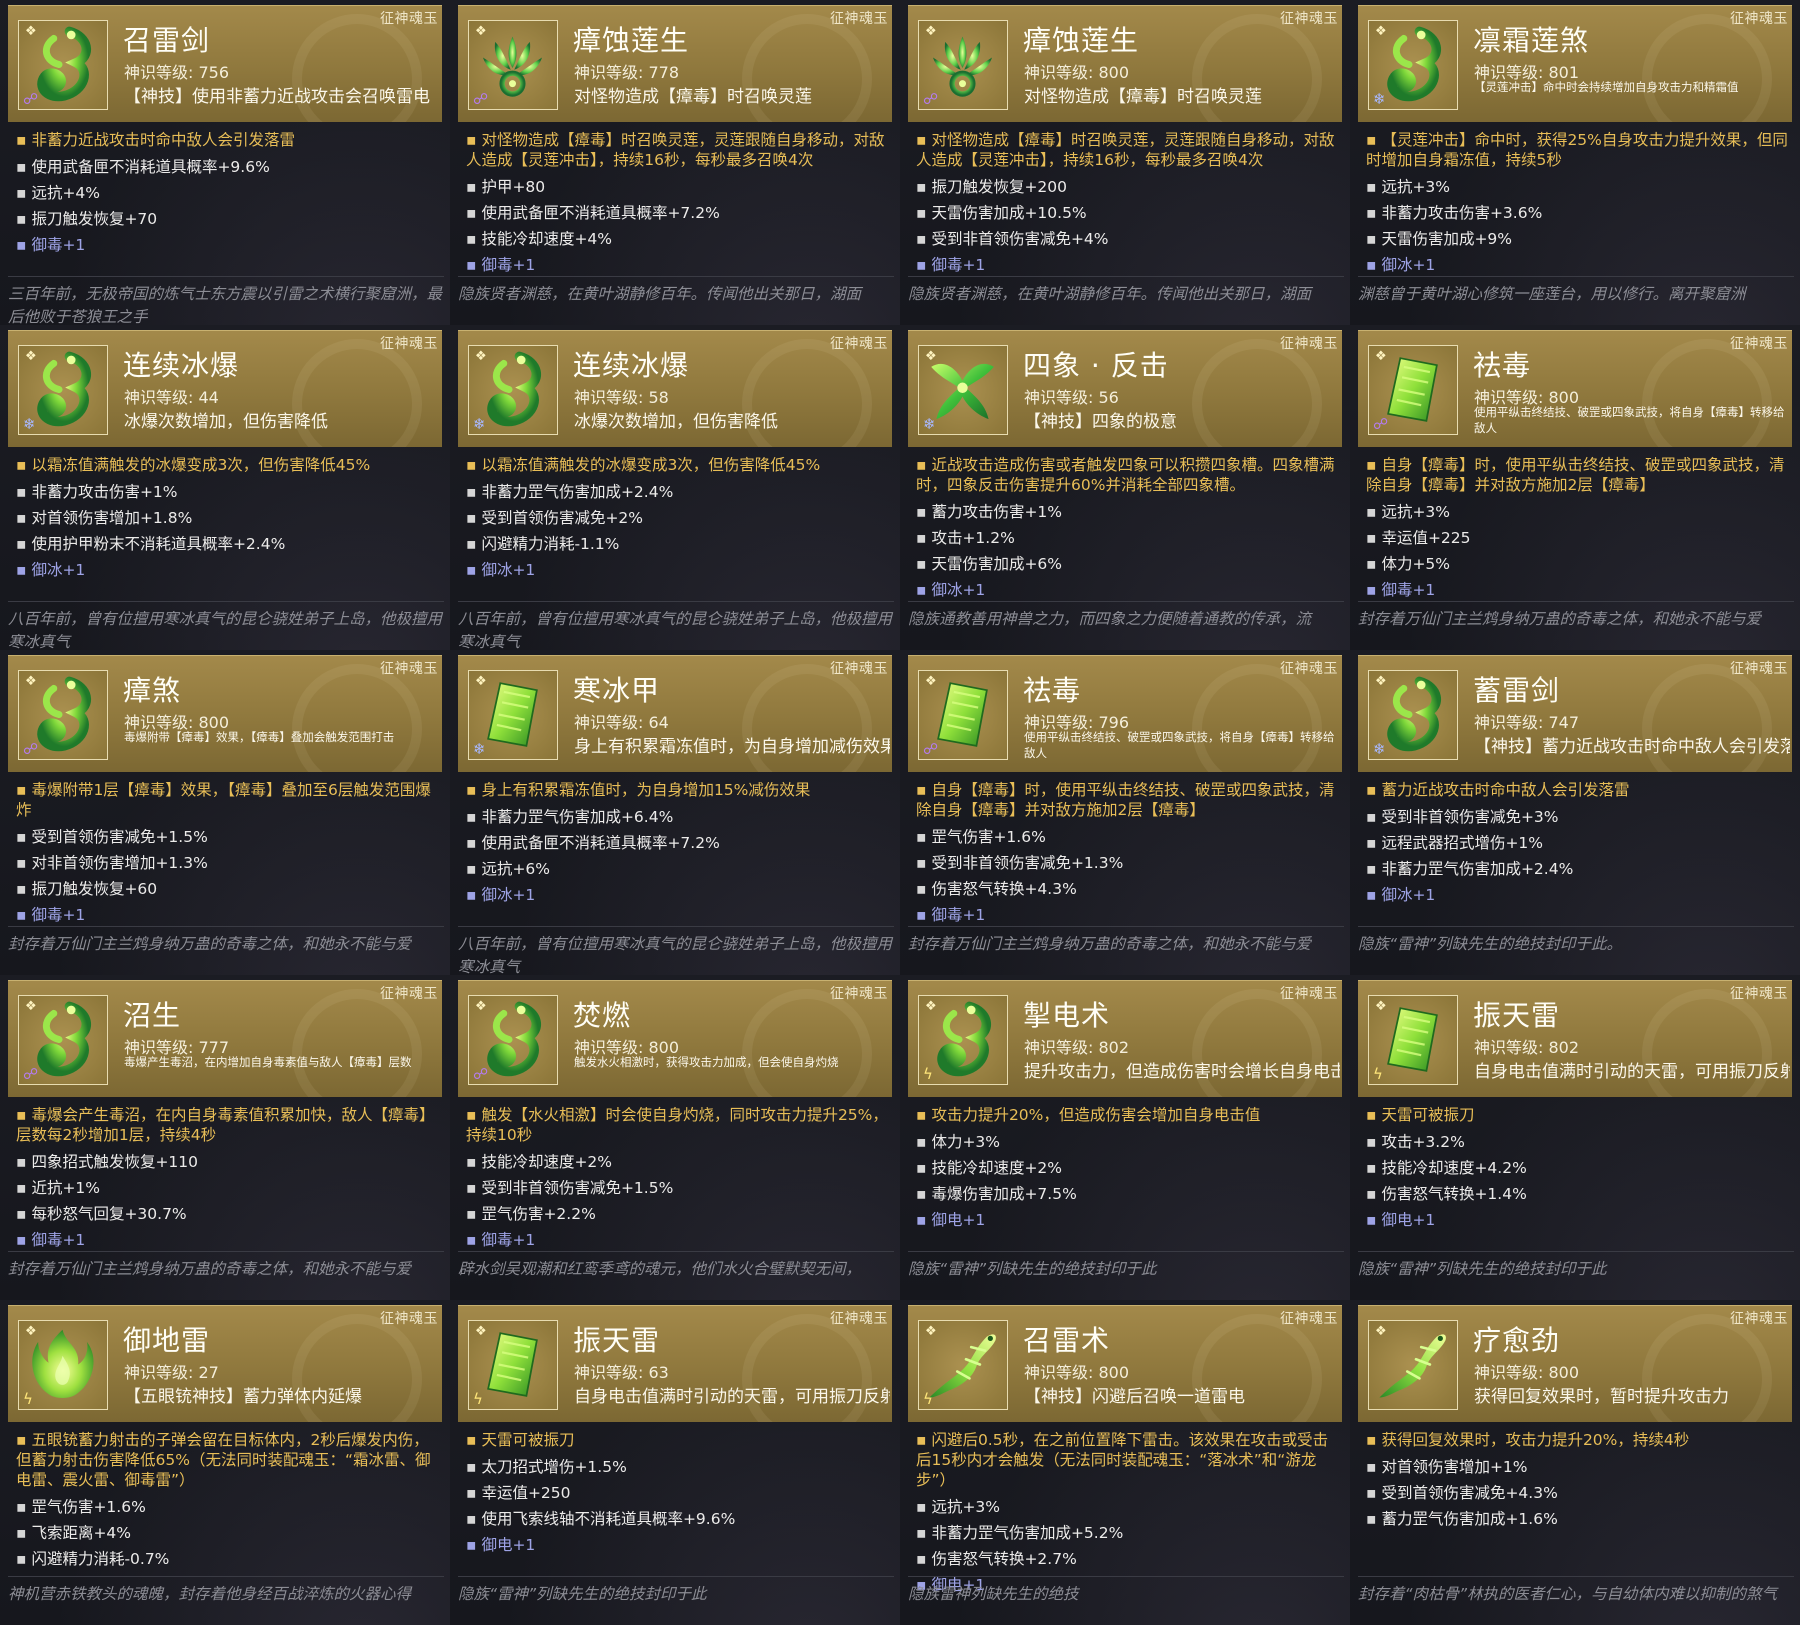  What do you see at coordinates (677, 1440) in the screenshot?
I see `skill-effect: 天雷可被振刀` at bounding box center [677, 1440].